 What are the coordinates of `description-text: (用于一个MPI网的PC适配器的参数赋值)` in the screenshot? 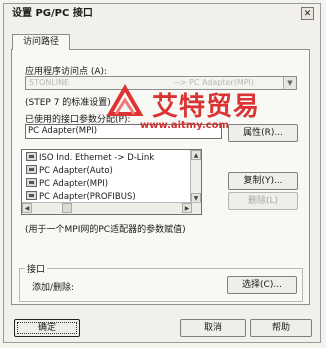 It's located at (105, 230).